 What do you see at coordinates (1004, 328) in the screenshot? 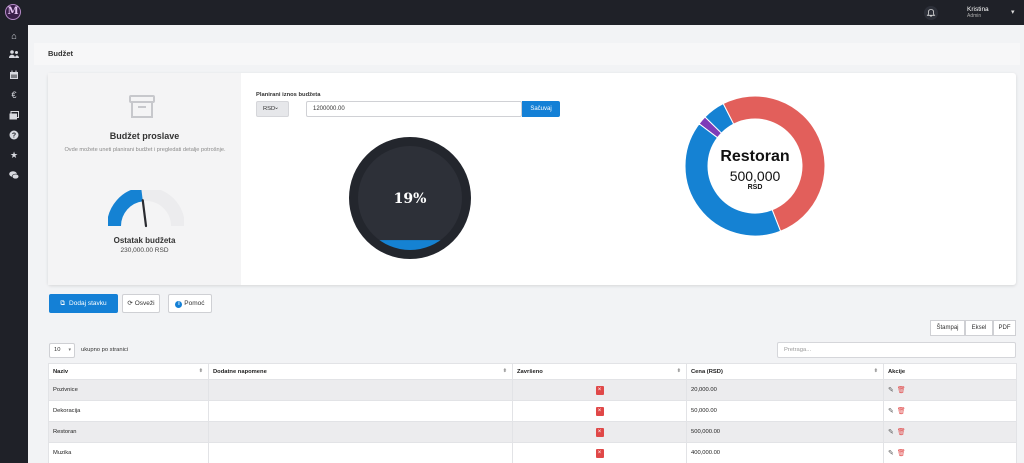
I see `pdf-button: PDF` at bounding box center [1004, 328].